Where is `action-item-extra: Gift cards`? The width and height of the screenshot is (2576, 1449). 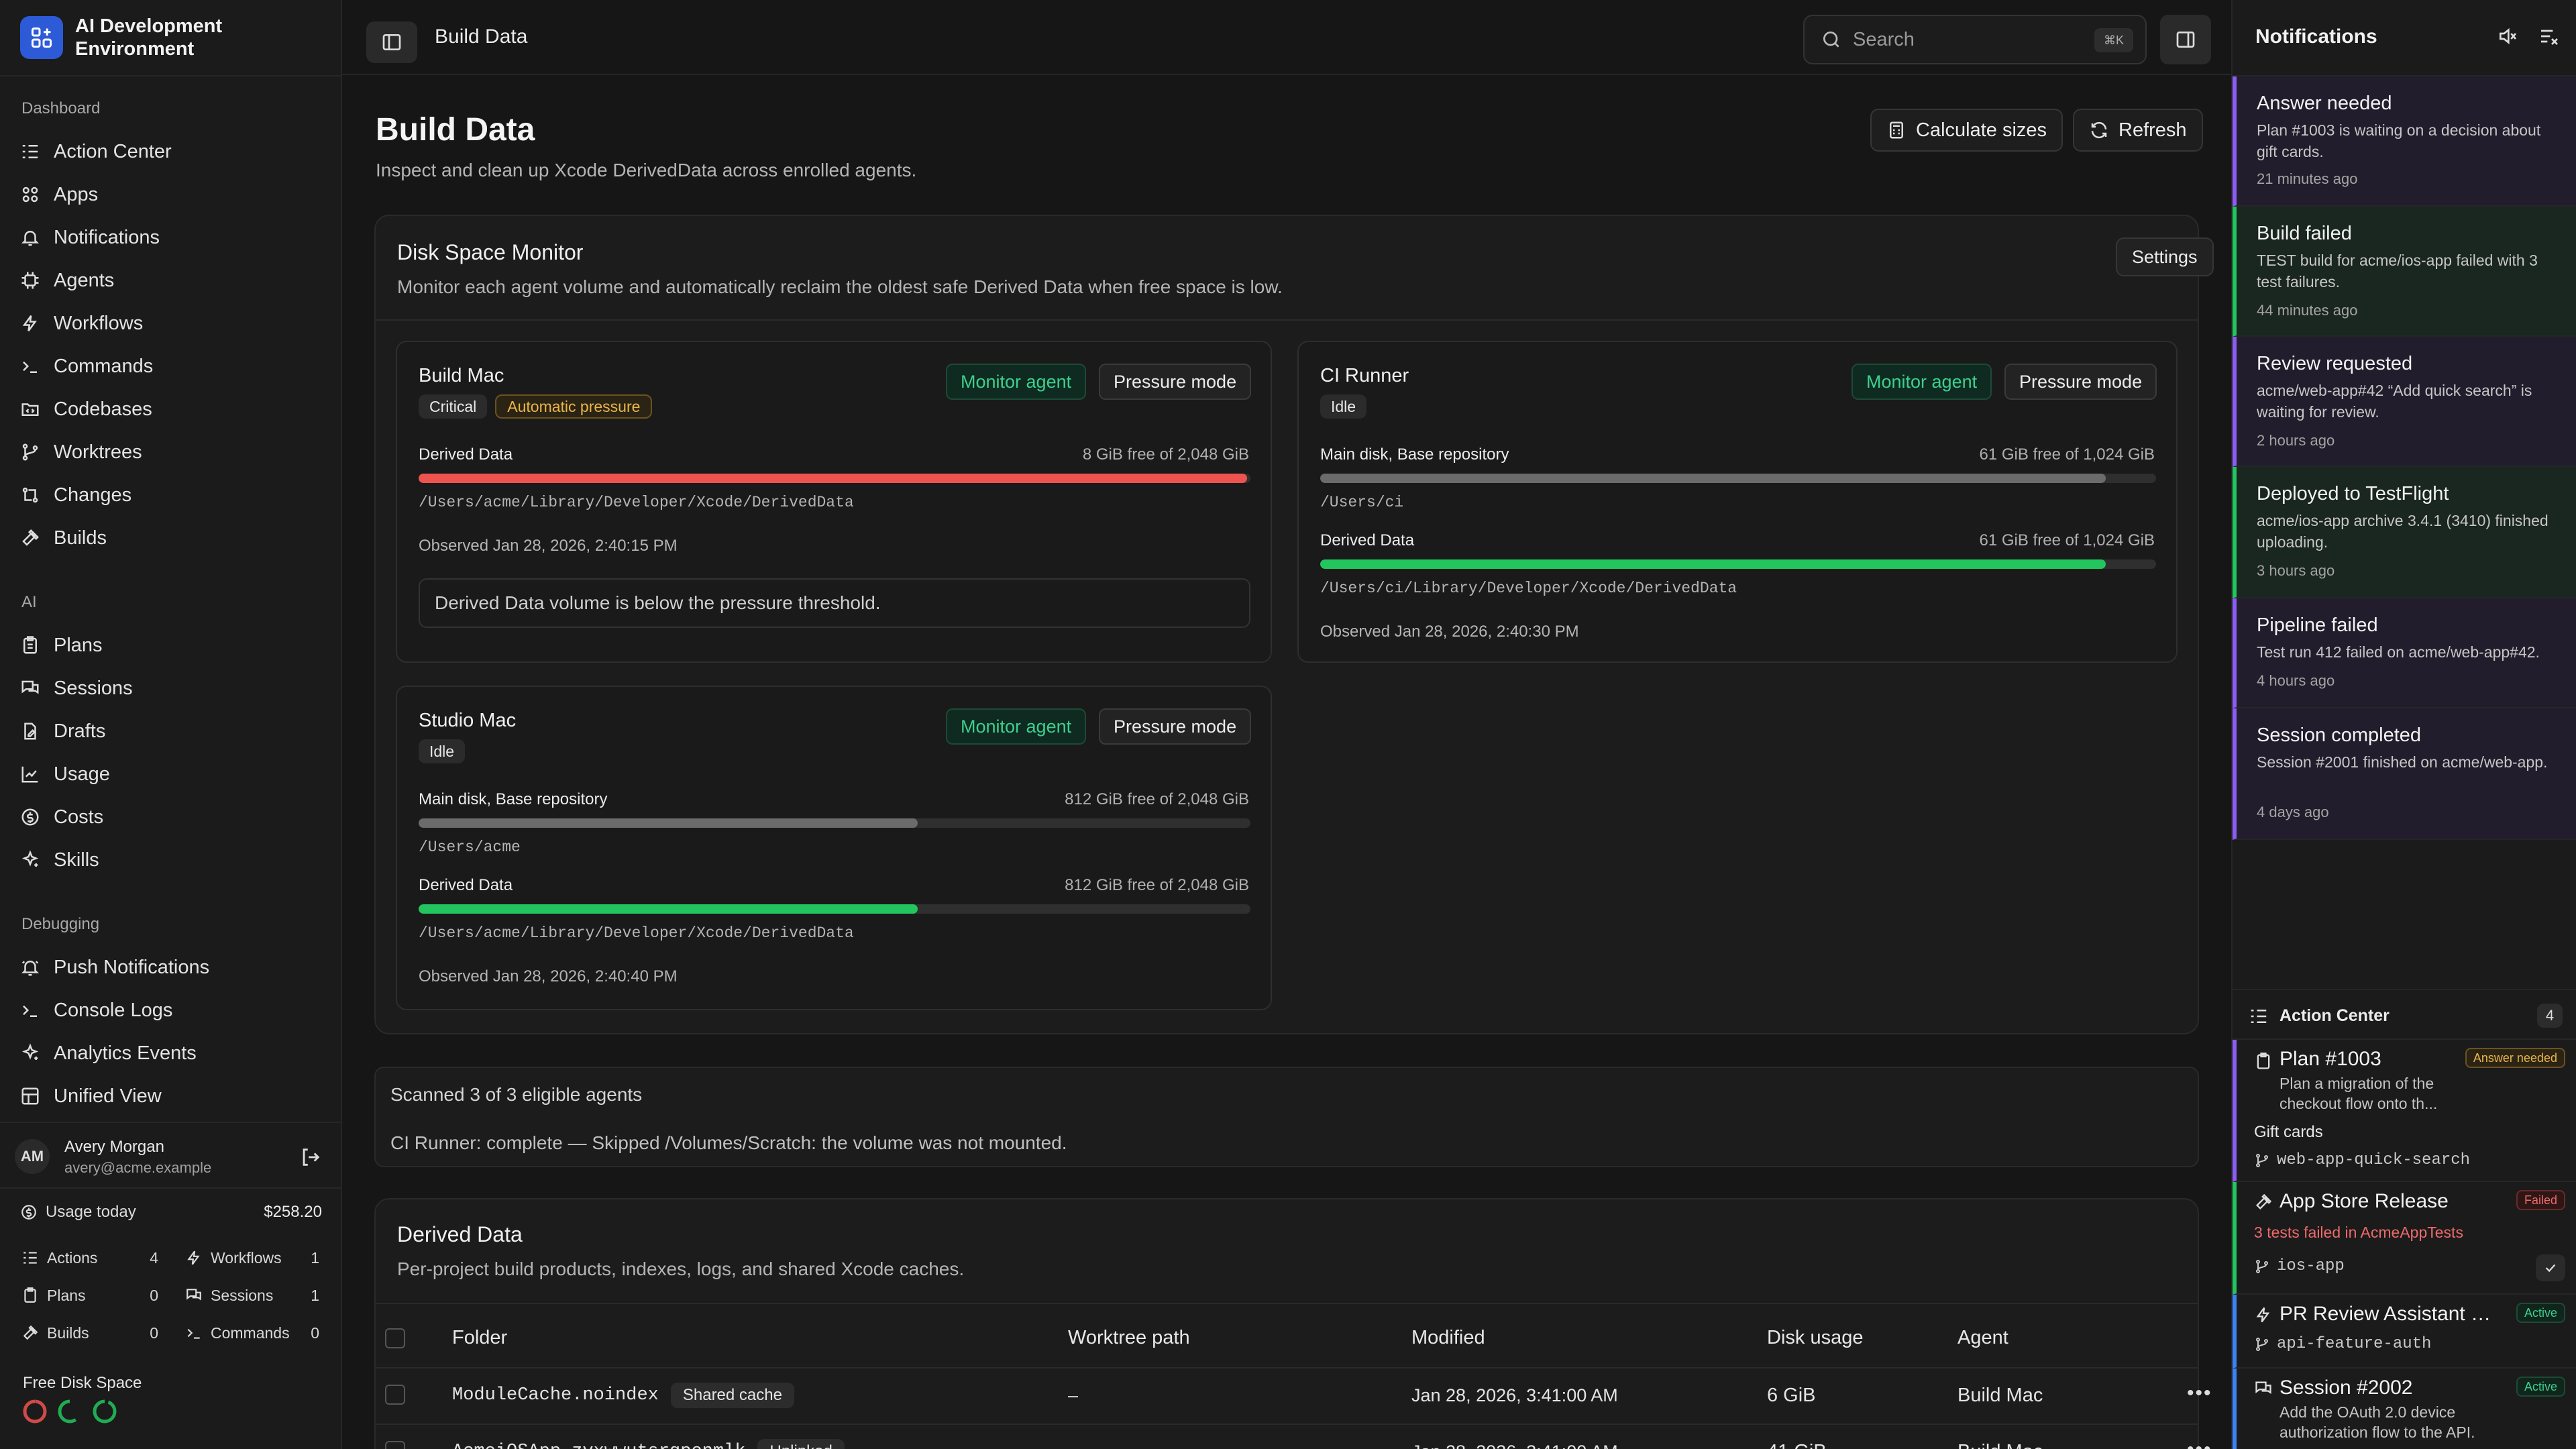
action-item-extra: Gift cards is located at coordinates (2288, 1132).